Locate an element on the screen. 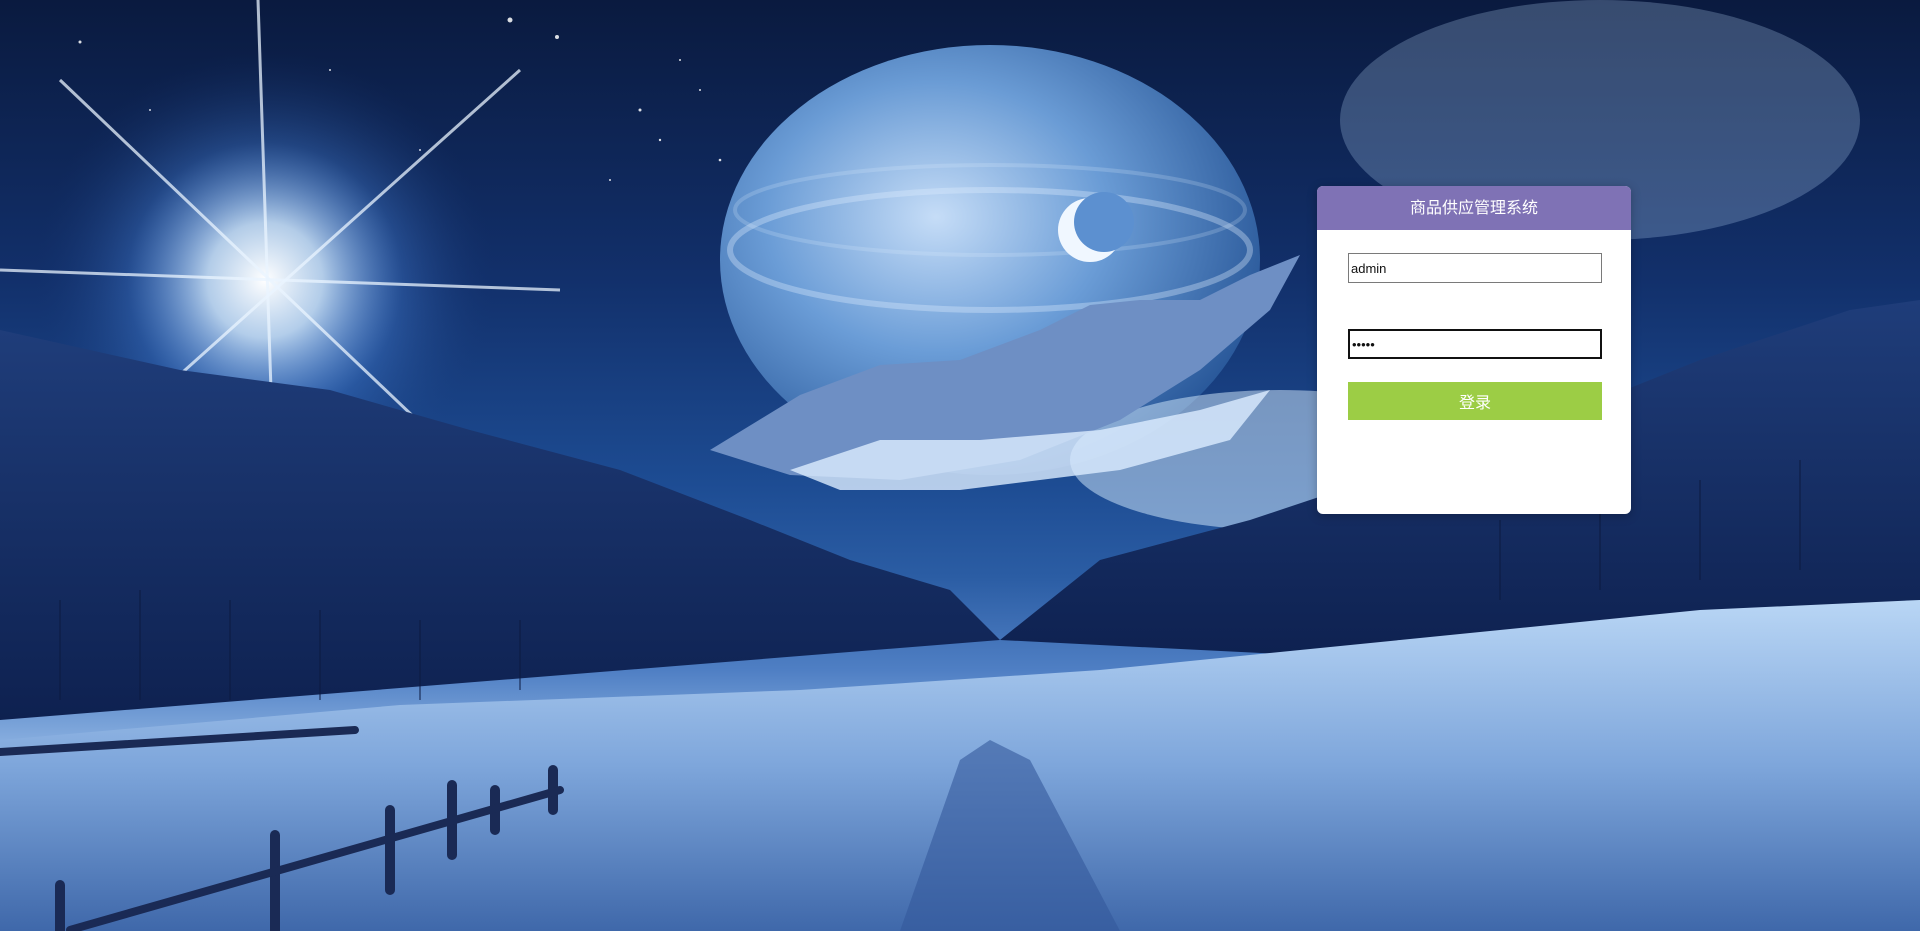  login-form: 登录 is located at coordinates (1474, 372).